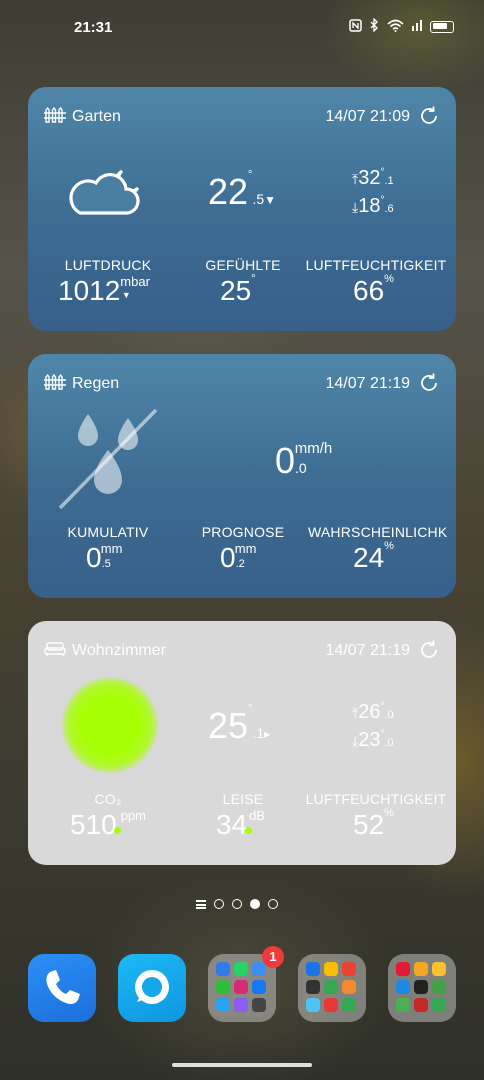 This screenshot has height=1080, width=484. Describe the element at coordinates (242, 1065) in the screenshot. I see `home-indicator` at that location.